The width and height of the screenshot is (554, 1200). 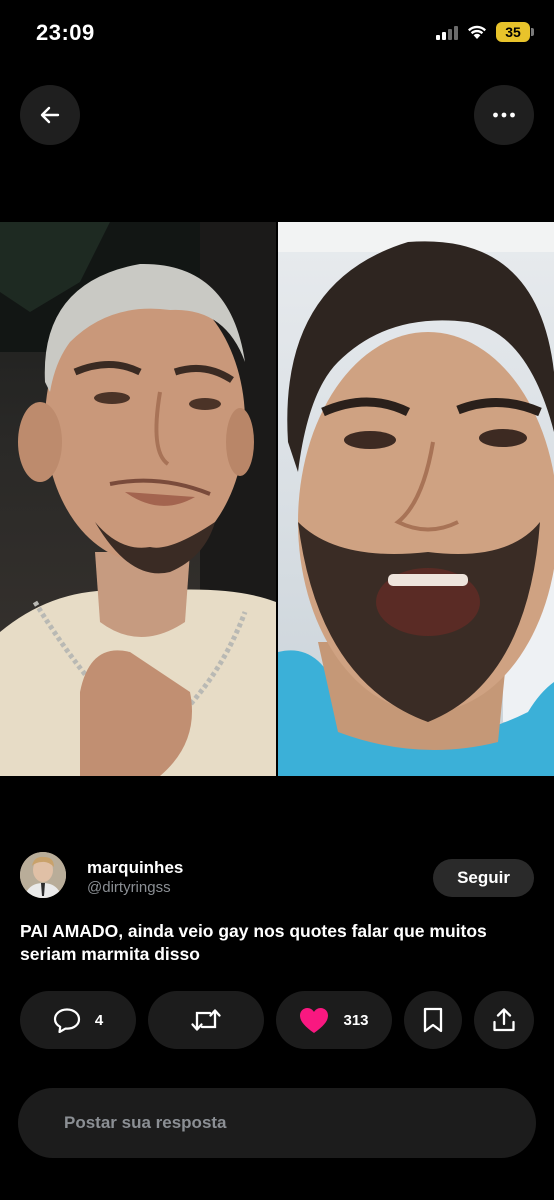 I want to click on reply-icon, so click(x=66, y=1020).